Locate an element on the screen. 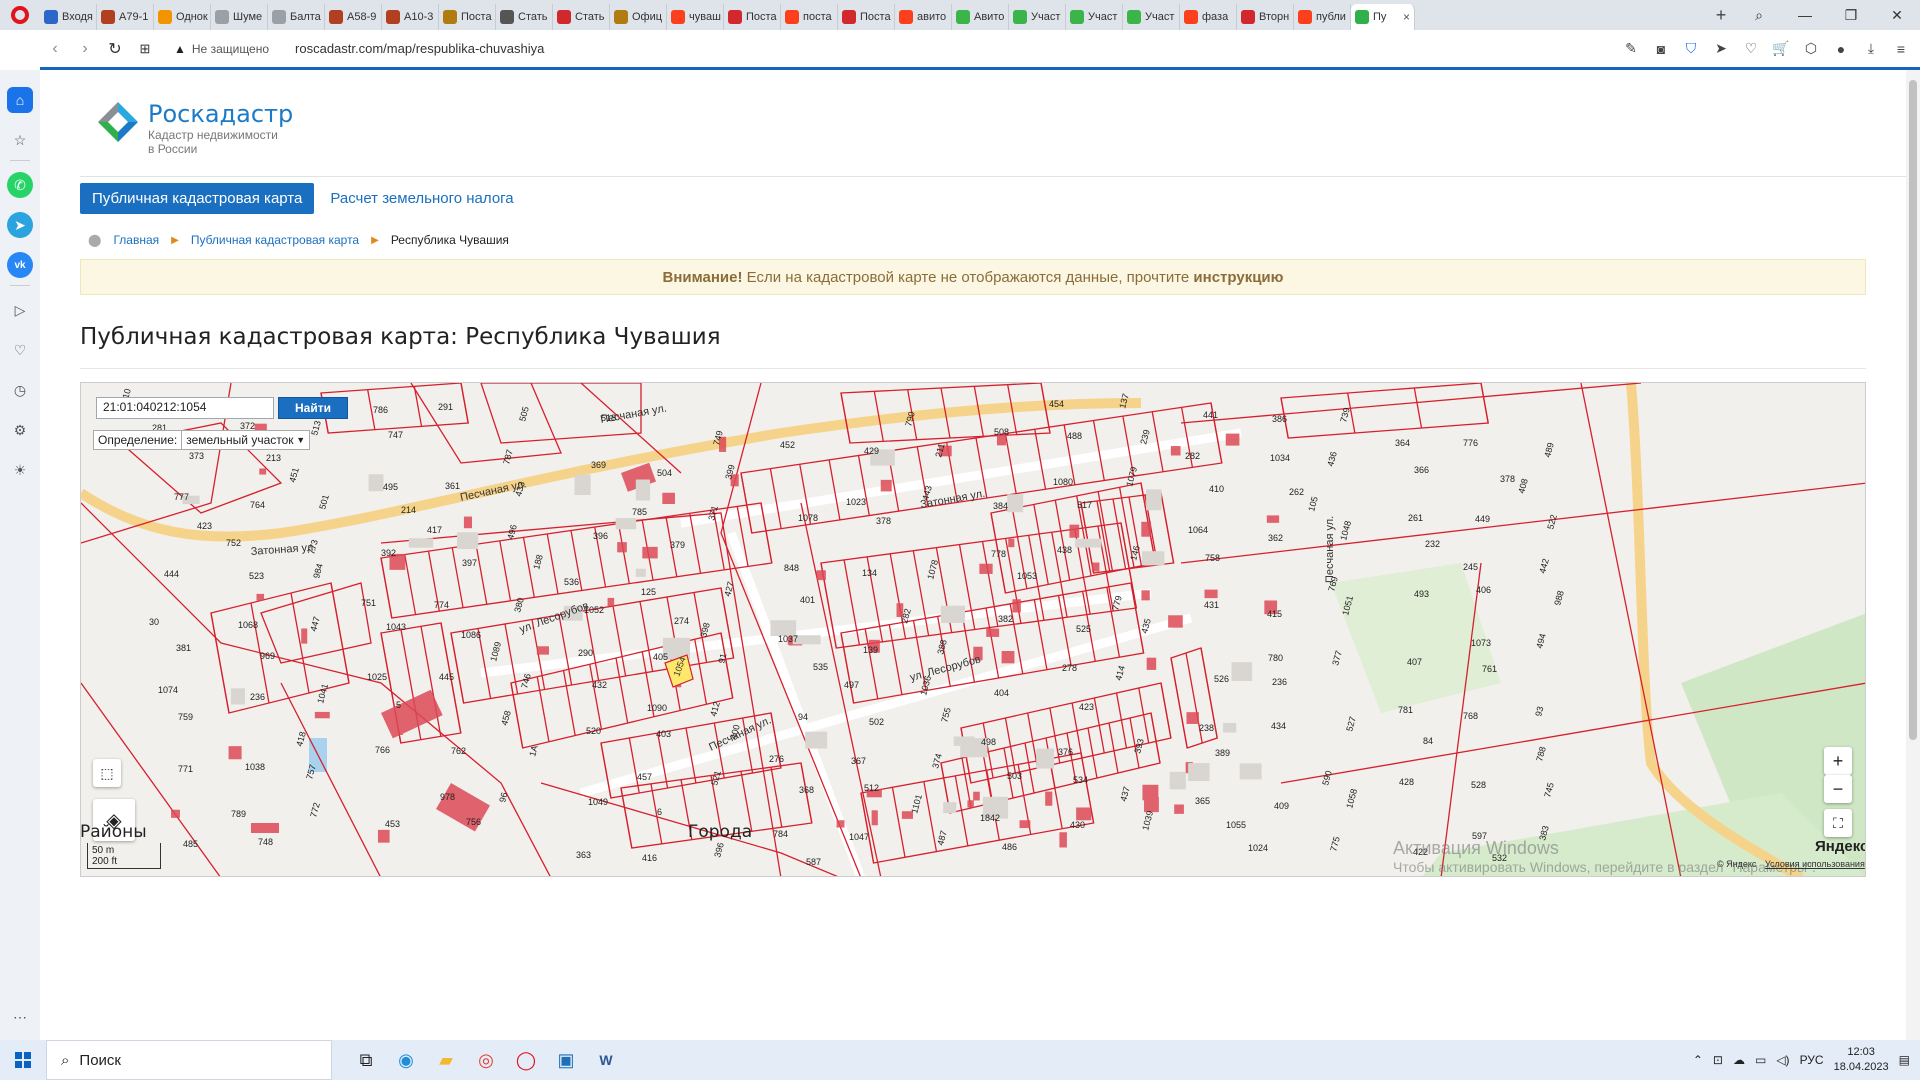  browser-tab: Авито is located at coordinates (980, 17).